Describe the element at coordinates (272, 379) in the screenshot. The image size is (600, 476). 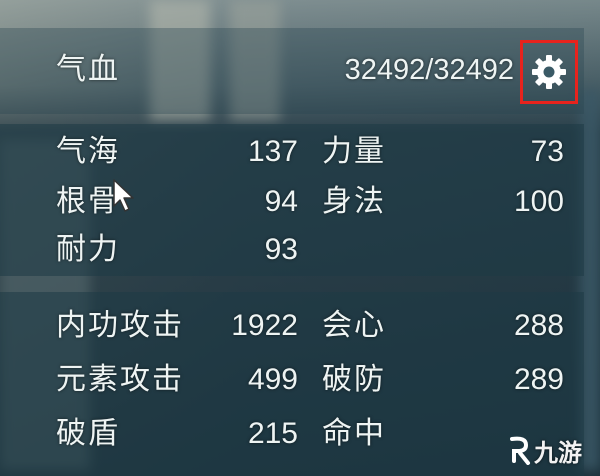
I see `stat-value-element-attack: 499` at that location.